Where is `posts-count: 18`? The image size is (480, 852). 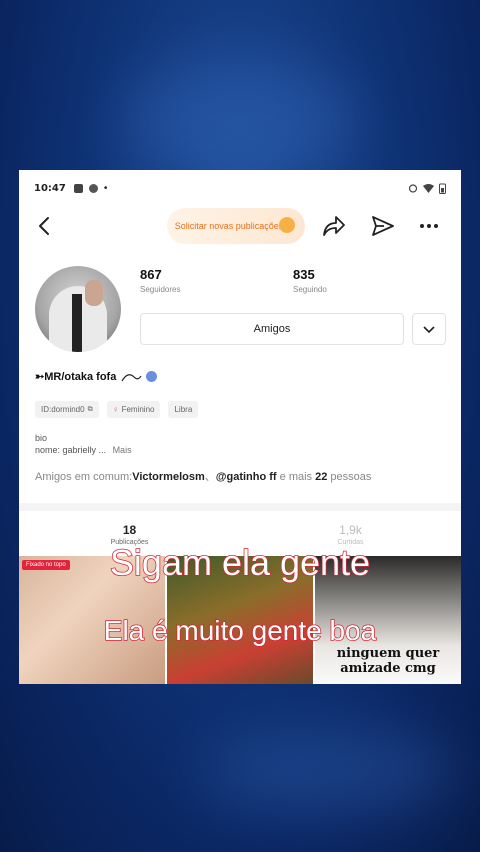 posts-count: 18 is located at coordinates (129, 529).